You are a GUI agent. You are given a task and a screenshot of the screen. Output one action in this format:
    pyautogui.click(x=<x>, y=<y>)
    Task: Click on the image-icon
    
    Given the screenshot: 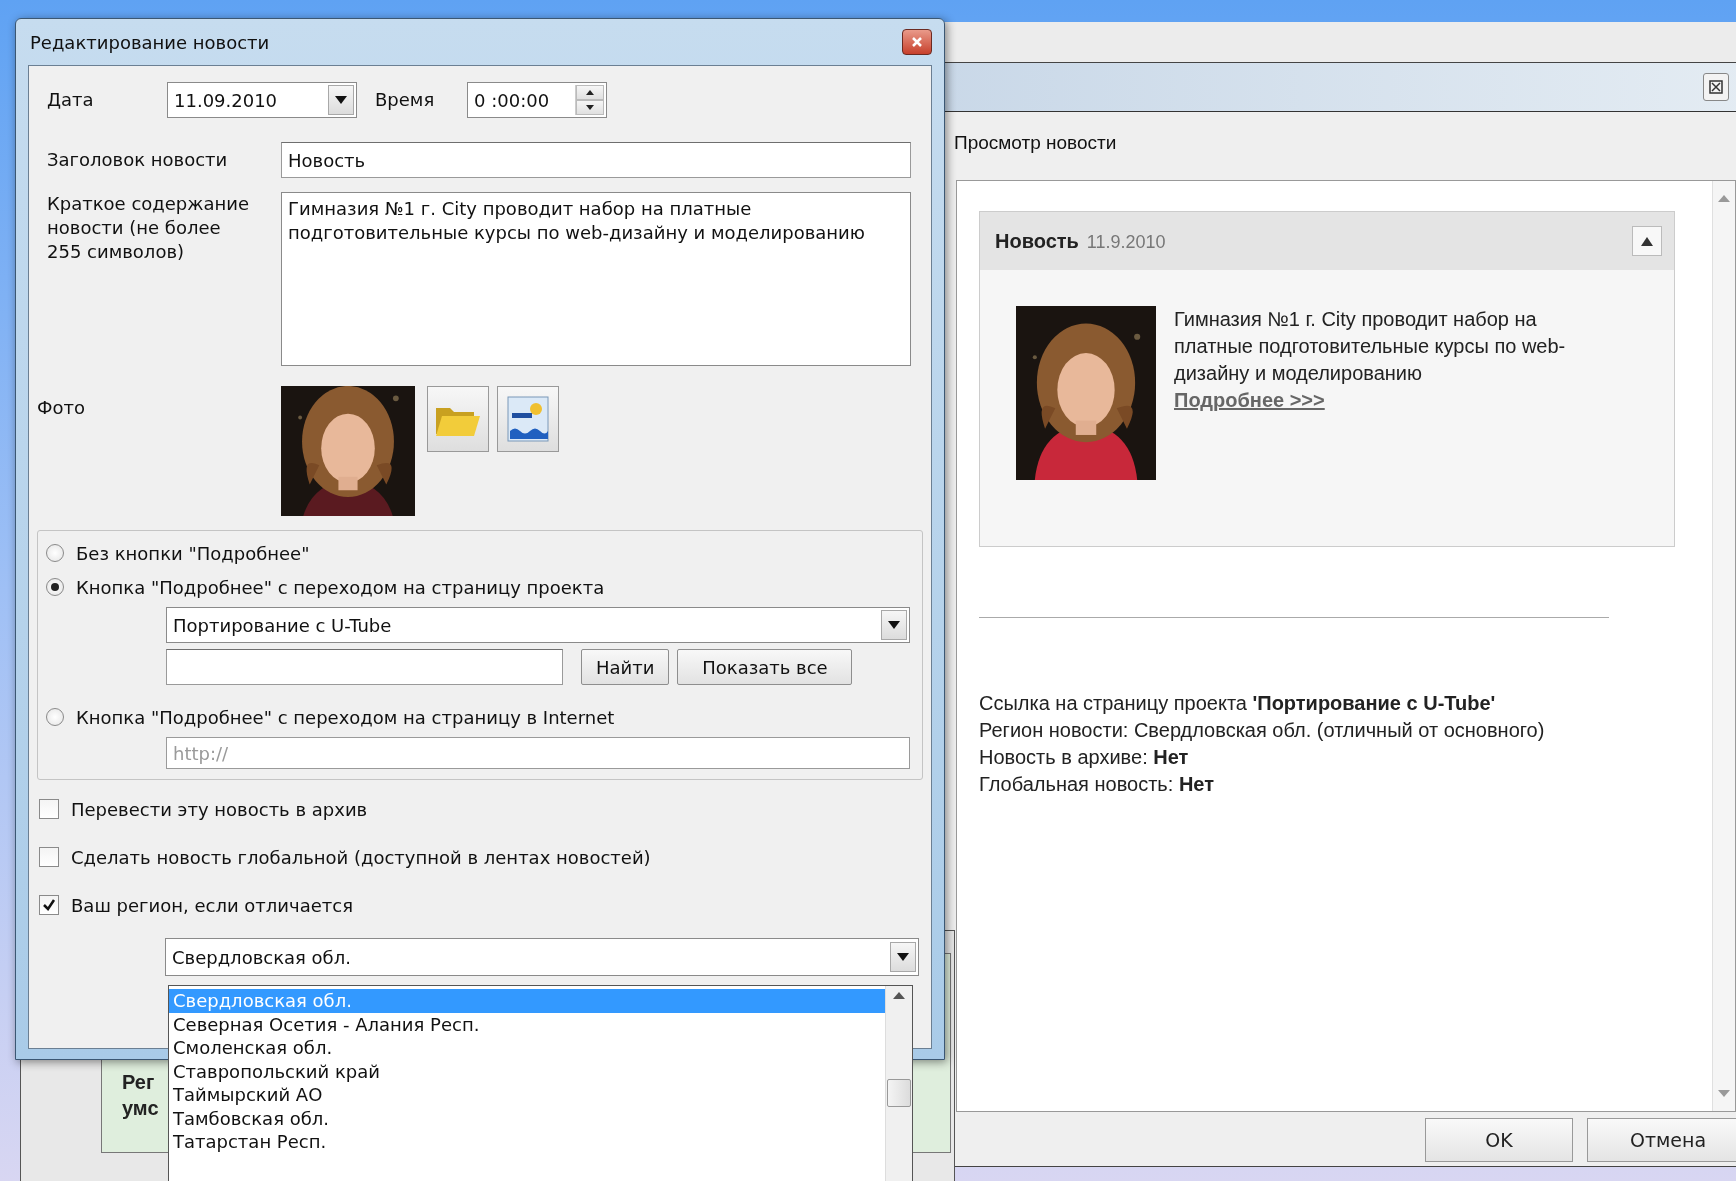 What is the action you would take?
    pyautogui.click(x=528, y=419)
    